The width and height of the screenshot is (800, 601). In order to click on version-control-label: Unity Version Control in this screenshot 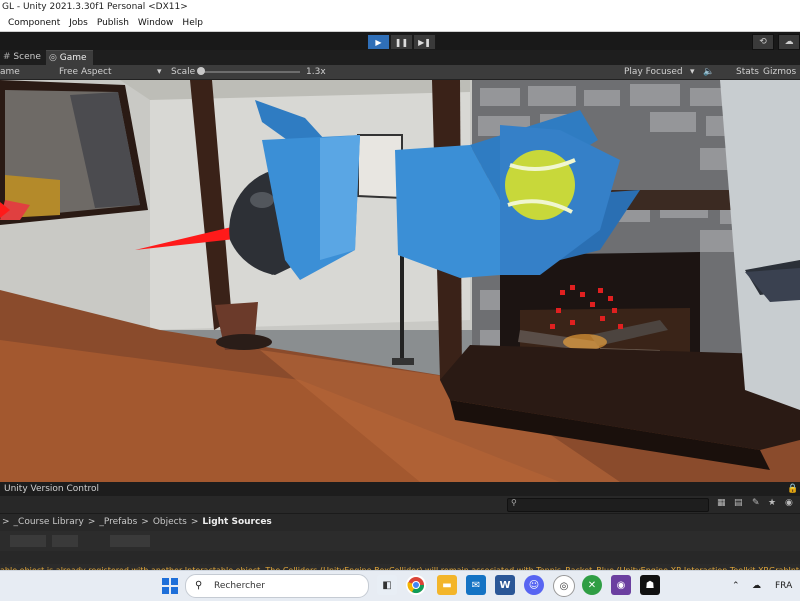, I will do `click(51, 489)`.